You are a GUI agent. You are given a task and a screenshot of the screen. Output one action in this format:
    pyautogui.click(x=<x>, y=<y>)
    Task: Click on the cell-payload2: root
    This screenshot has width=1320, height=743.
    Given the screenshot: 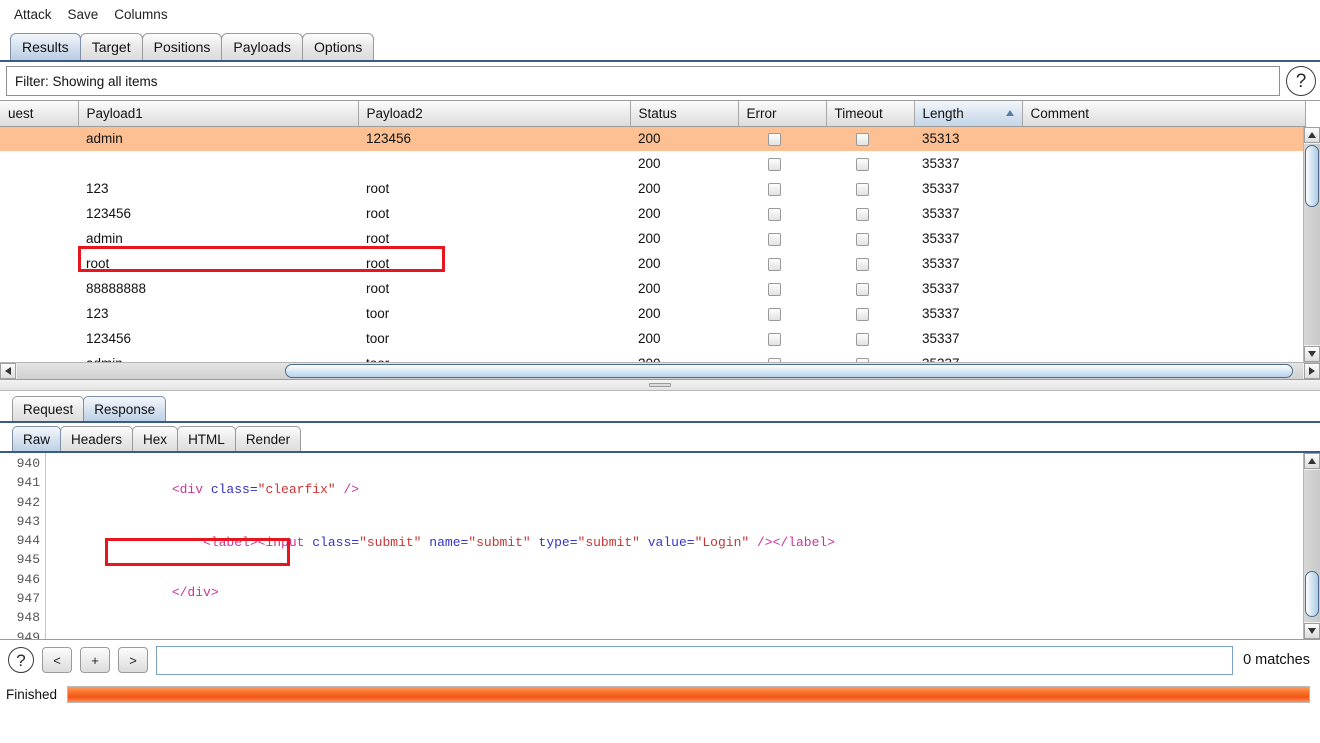 What is the action you would take?
    pyautogui.click(x=494, y=188)
    